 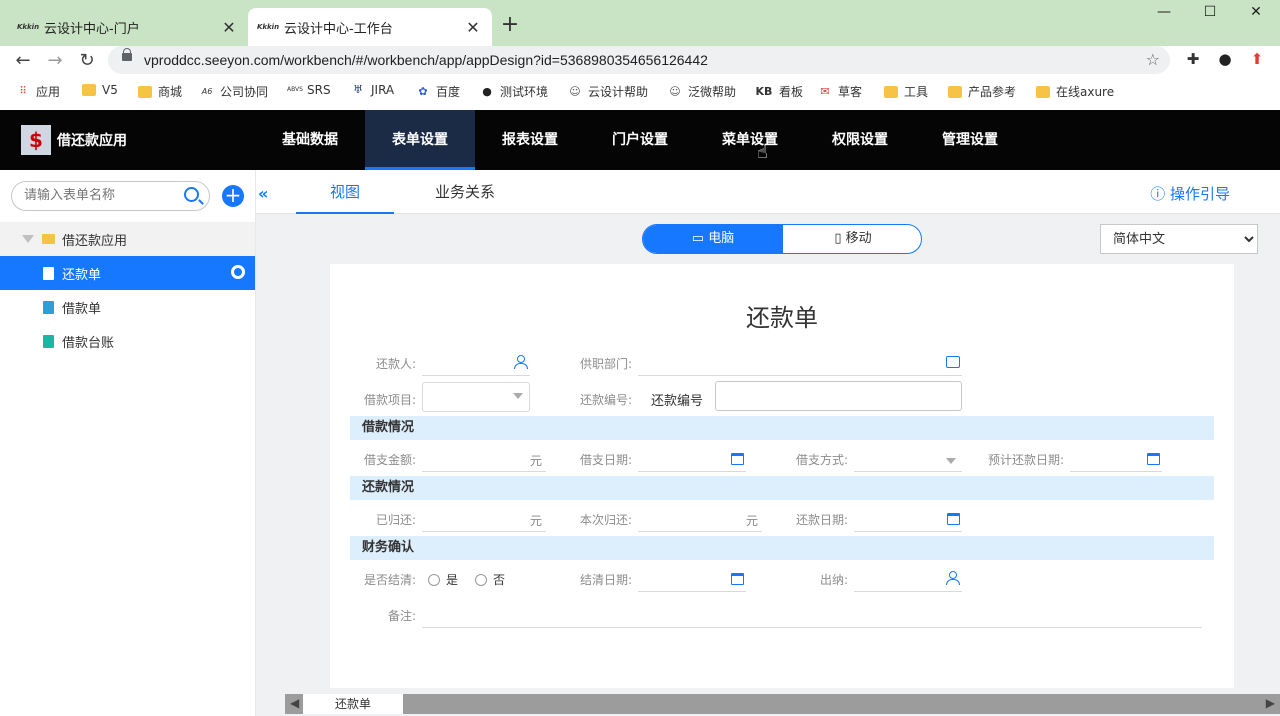 What do you see at coordinates (906, 91) in the screenshot?
I see `bookmark-tools: 工具` at bounding box center [906, 91].